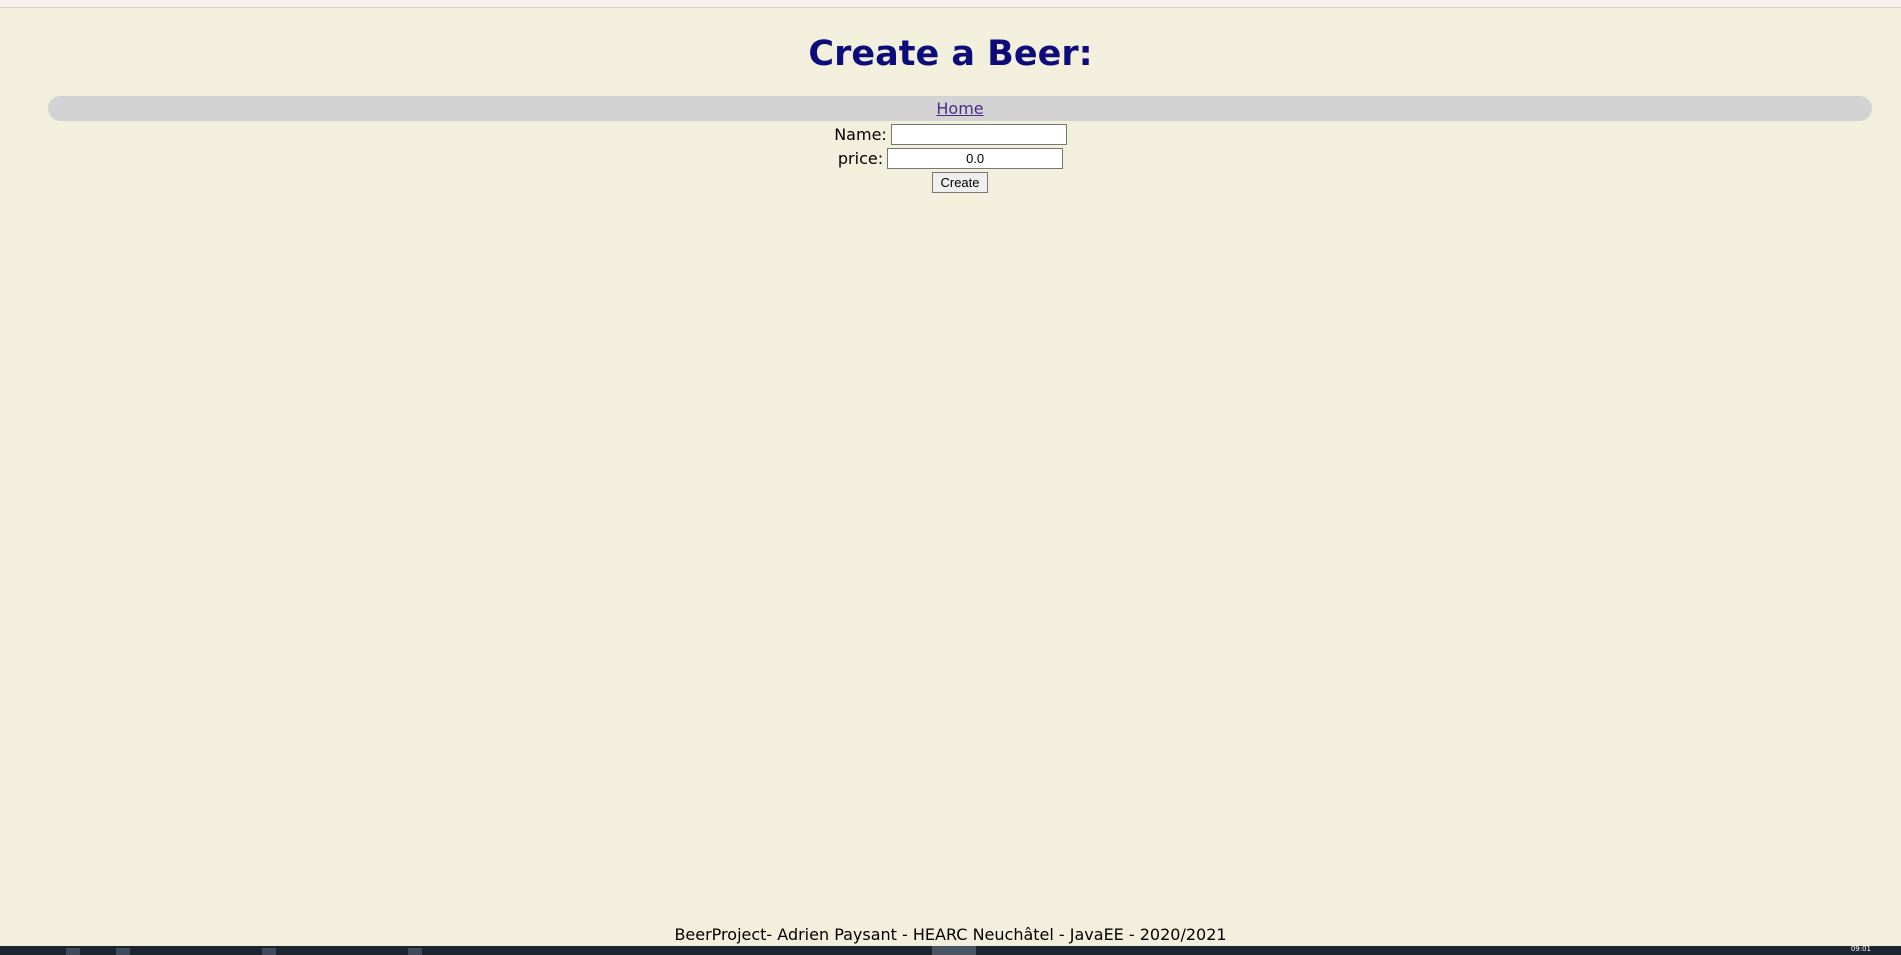 The image size is (1901, 955). I want to click on price-row: price:, so click(950, 157).